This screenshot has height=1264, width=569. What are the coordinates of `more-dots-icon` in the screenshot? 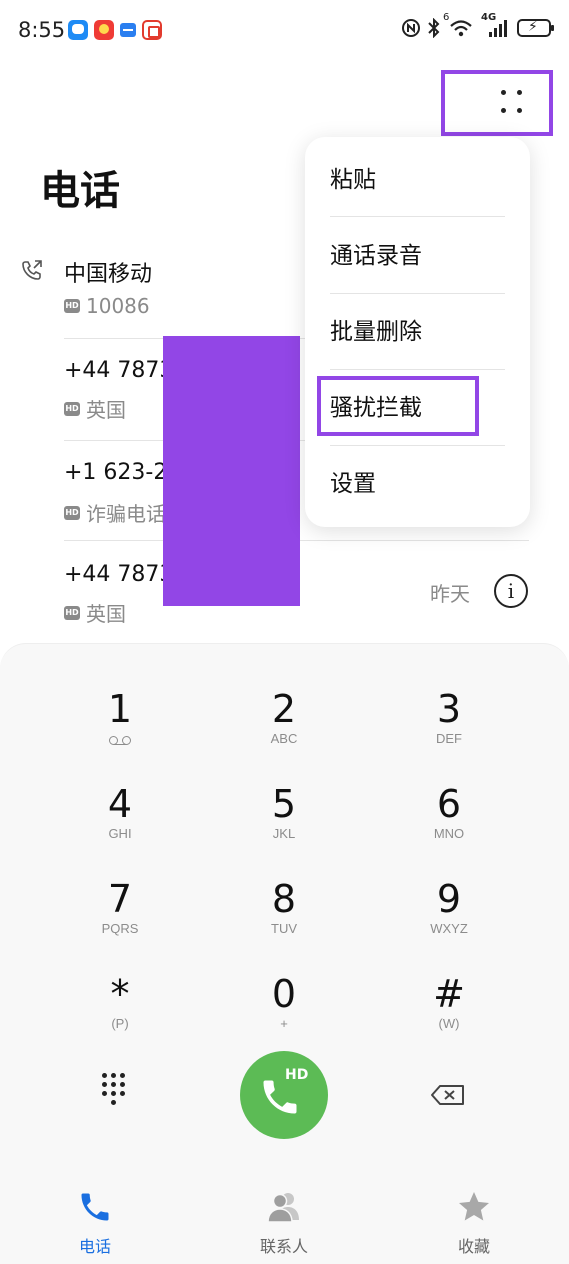 It's located at (512, 102).